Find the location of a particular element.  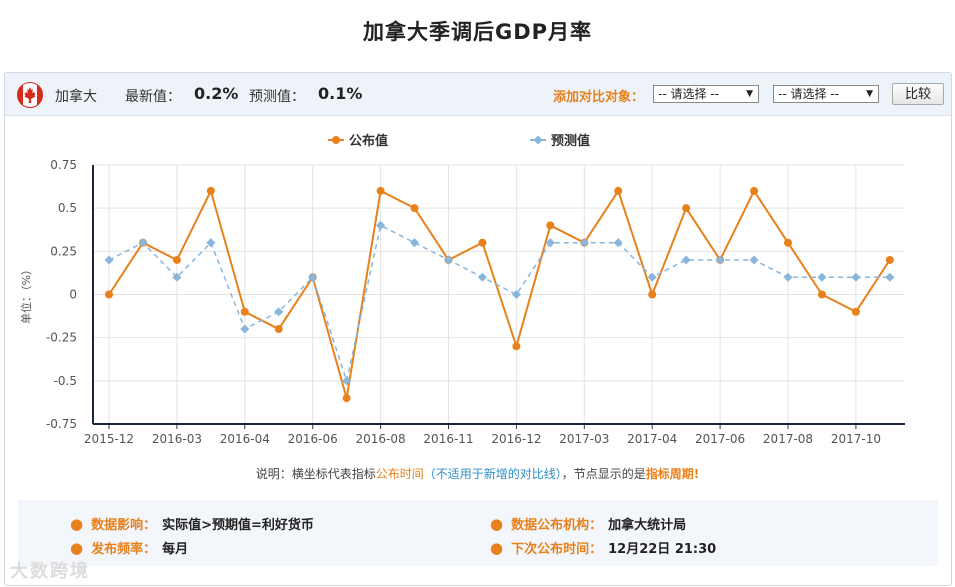

agency-label: 数据公布机构： is located at coordinates (557, 525).